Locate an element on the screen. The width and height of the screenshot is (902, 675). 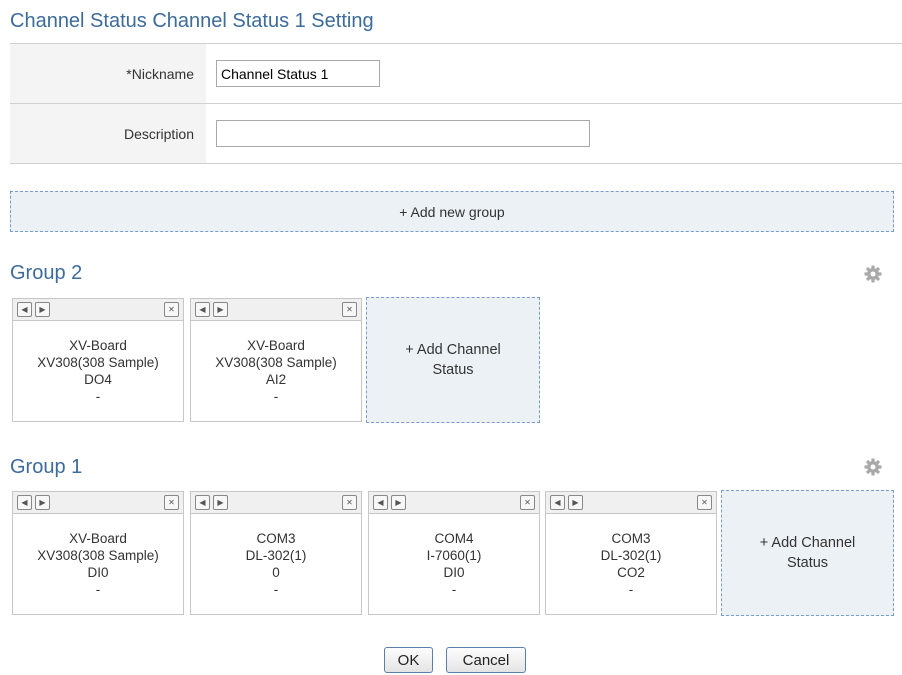
nickname-input is located at coordinates (298, 73).